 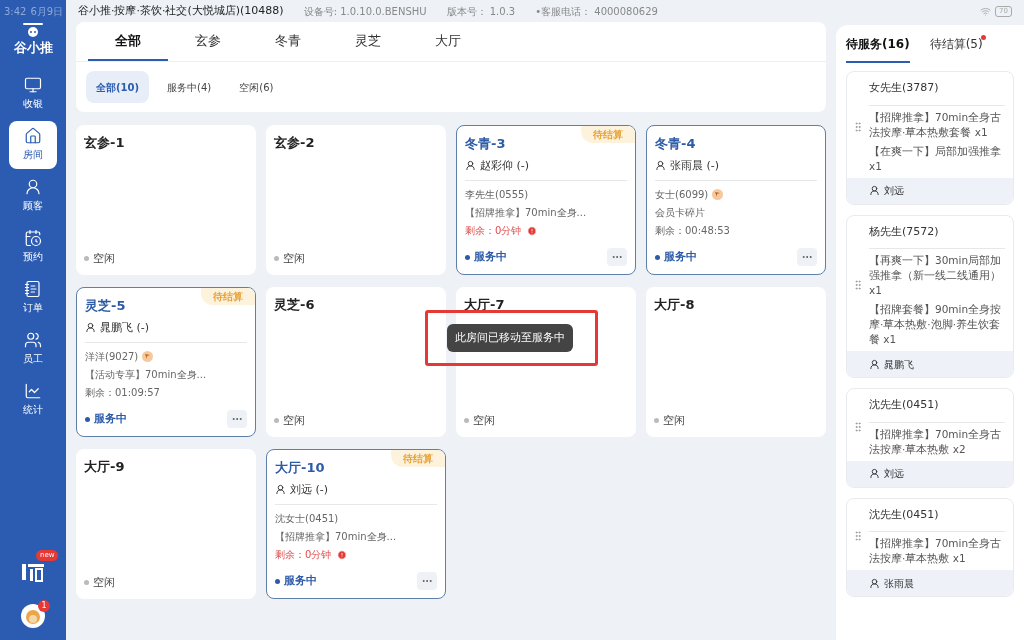 What do you see at coordinates (736, 362) in the screenshot?
I see `room-card: 大厅-8 空闲` at bounding box center [736, 362].